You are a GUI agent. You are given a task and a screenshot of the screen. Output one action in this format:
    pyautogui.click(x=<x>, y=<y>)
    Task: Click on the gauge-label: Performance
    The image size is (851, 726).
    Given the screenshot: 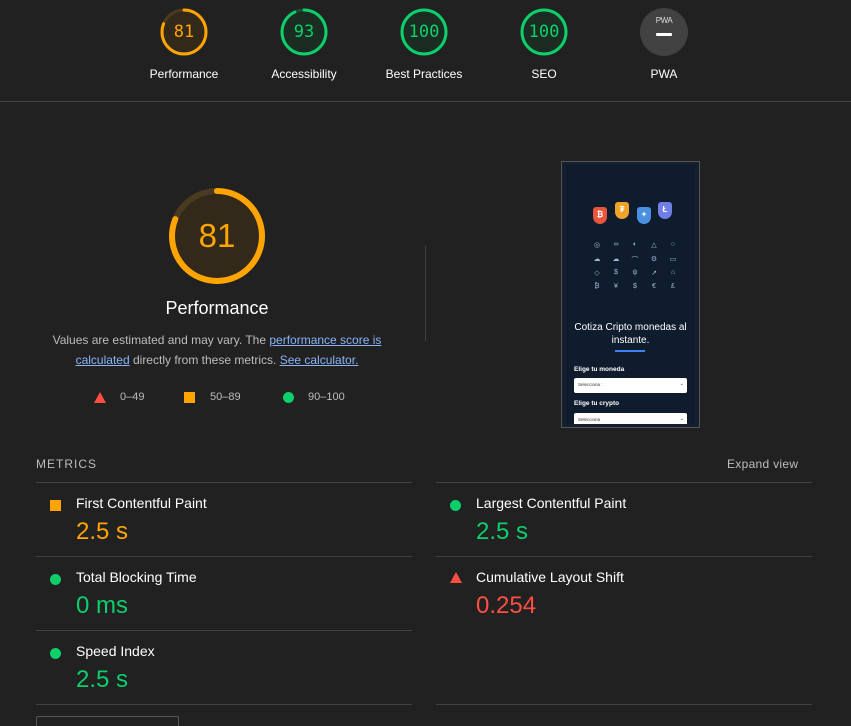 What is the action you would take?
    pyautogui.click(x=184, y=74)
    